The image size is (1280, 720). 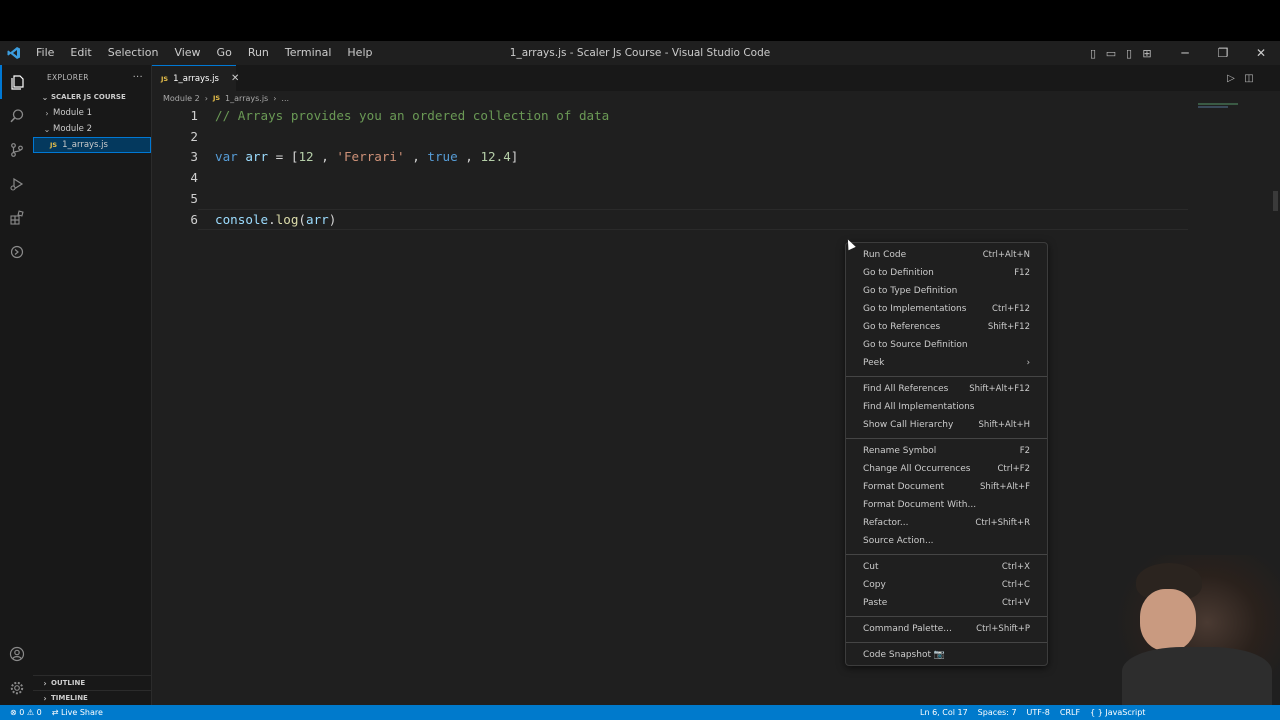 I want to click on context-menu-item: Go to Type Definition, so click(x=946, y=291).